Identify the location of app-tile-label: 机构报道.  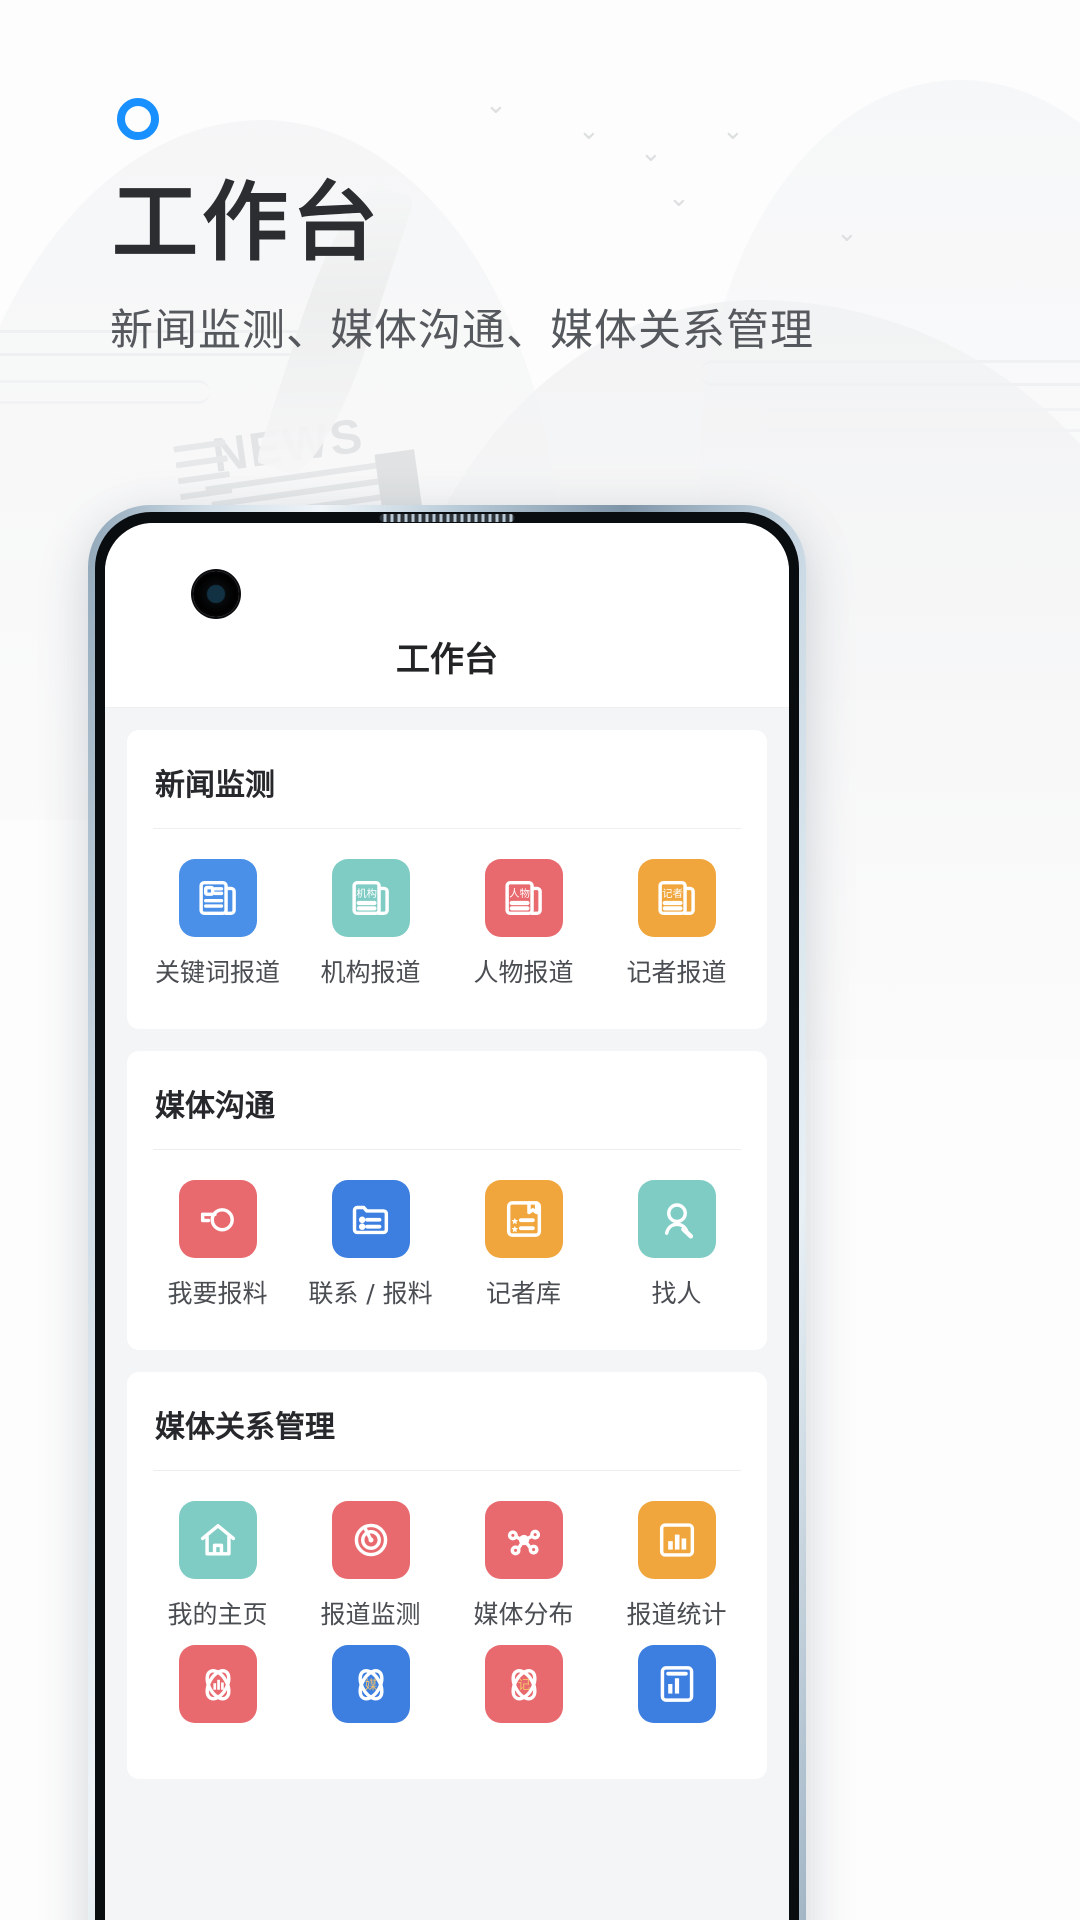
(370, 972).